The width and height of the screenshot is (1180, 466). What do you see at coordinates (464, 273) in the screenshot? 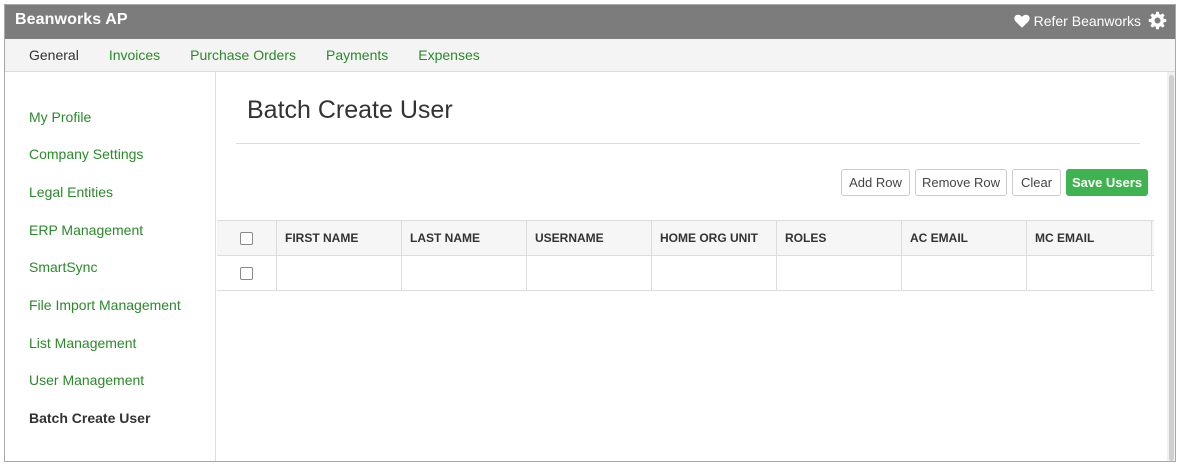
I see `last-name-cell` at bounding box center [464, 273].